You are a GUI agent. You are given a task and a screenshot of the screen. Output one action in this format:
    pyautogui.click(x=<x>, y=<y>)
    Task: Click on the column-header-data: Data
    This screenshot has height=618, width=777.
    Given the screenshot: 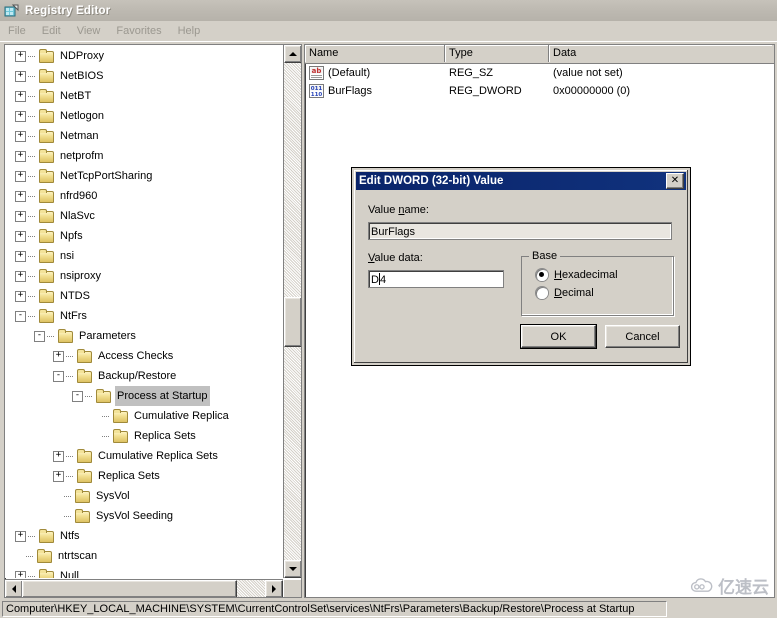 What is the action you would take?
    pyautogui.click(x=660, y=53)
    